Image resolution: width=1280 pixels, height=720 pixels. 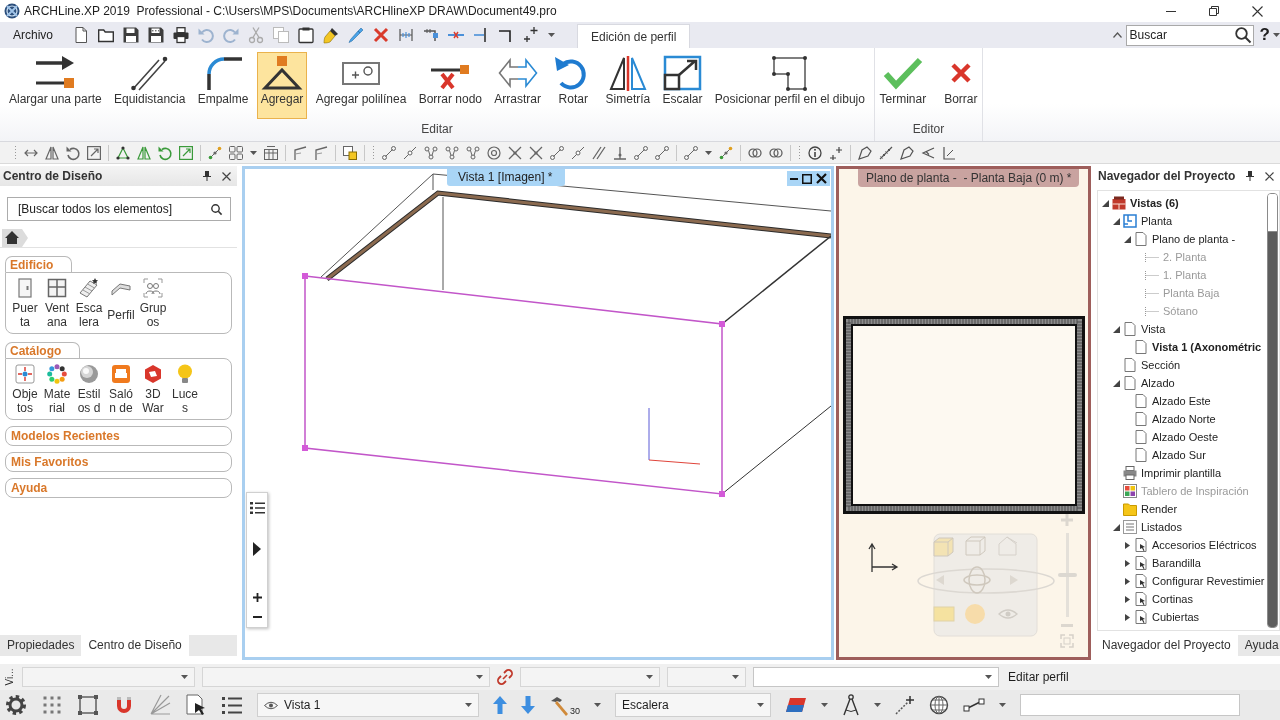 What do you see at coordinates (865, 152) in the screenshot?
I see `pen-line-icon` at bounding box center [865, 152].